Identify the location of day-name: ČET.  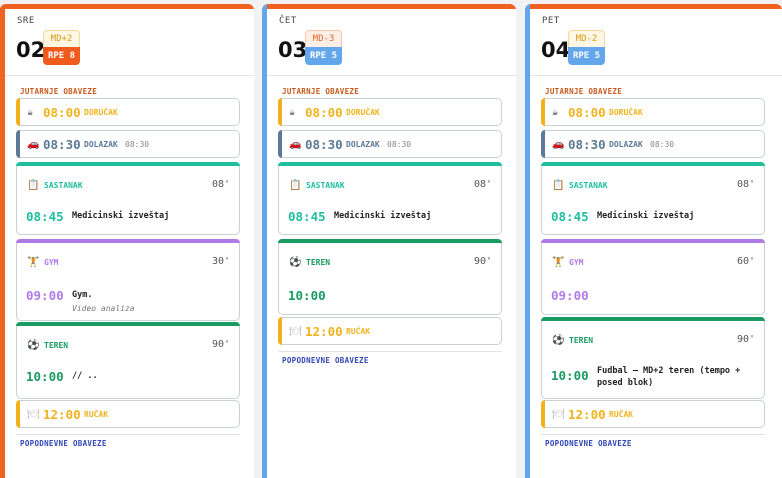
(288, 21).